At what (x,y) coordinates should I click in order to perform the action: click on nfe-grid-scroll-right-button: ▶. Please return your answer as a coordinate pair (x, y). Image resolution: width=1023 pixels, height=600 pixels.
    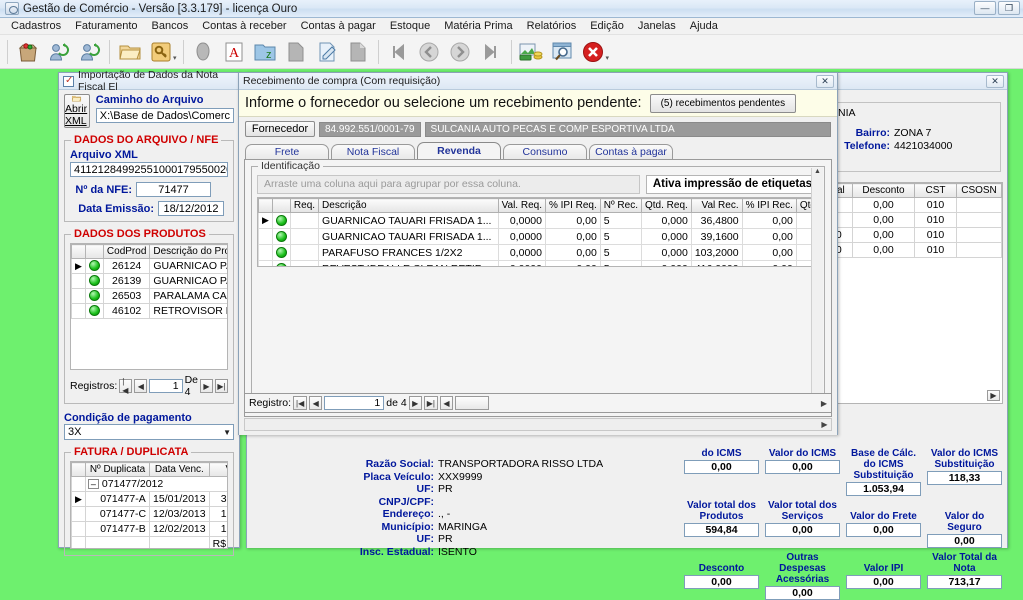
    Looking at the image, I should click on (993, 395).